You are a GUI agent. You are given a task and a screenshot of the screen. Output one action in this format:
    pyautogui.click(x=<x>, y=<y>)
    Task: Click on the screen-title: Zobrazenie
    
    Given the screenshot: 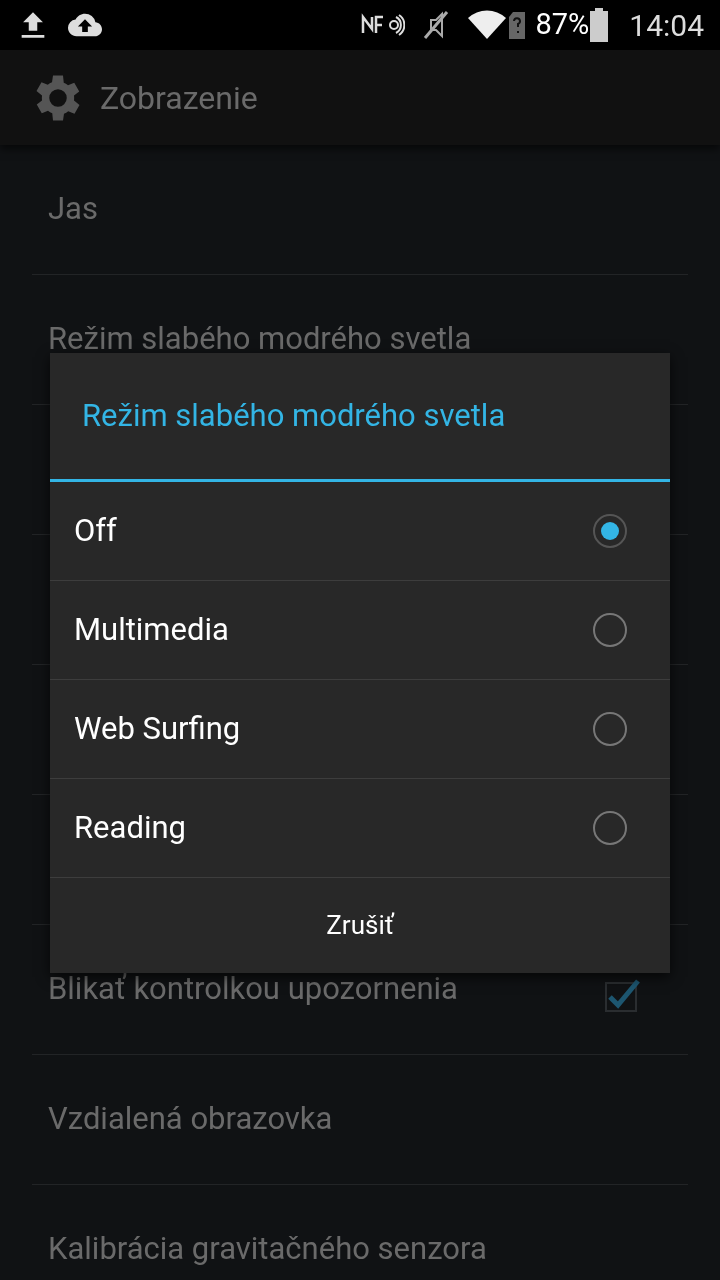 What is the action you would take?
    pyautogui.click(x=179, y=98)
    